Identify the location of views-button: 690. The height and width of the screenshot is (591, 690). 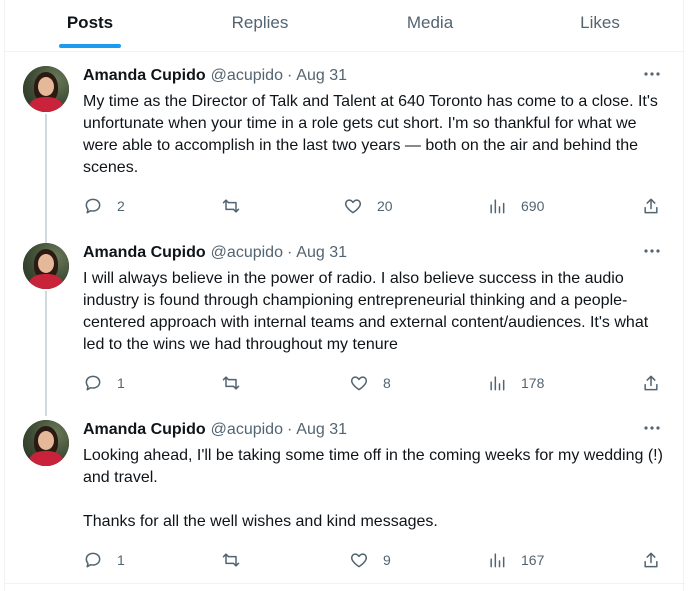
(515, 206).